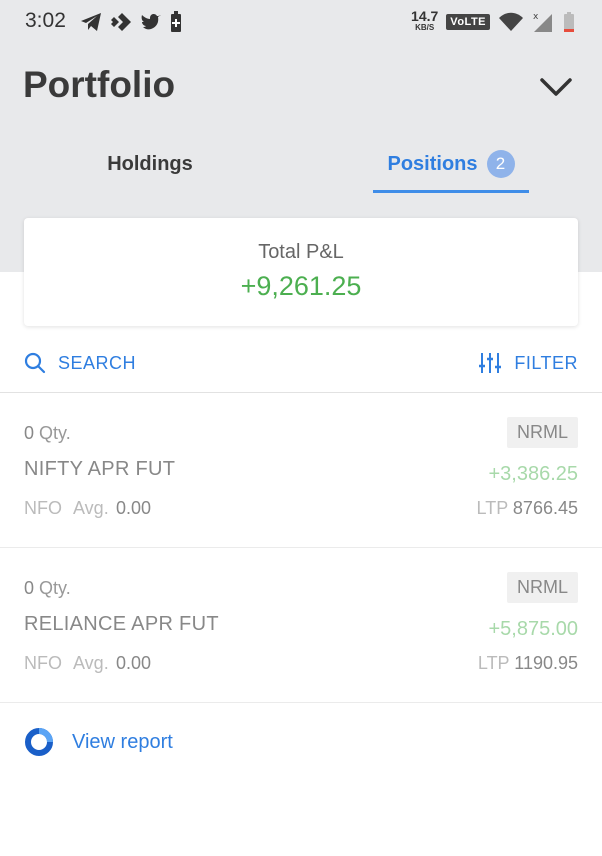  Describe the element at coordinates (301, 22) in the screenshot. I see `status-bar: 3:02 14.7 KB/S VoLTE x` at that location.